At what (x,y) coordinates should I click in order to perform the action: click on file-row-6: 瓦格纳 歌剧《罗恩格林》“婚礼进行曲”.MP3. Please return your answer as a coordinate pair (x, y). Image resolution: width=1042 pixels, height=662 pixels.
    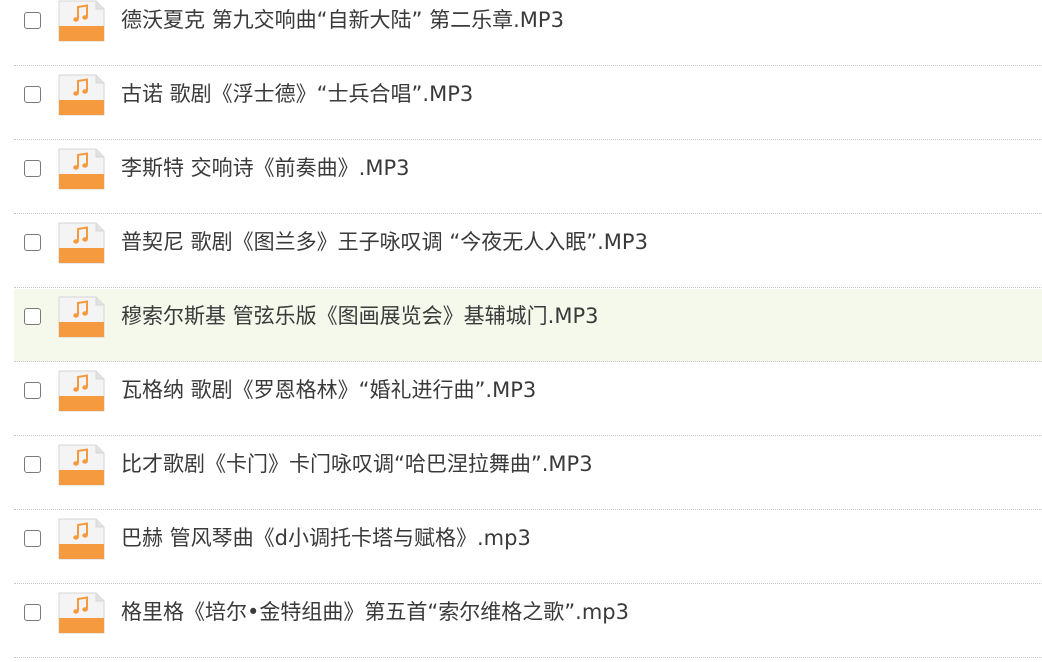
    Looking at the image, I should click on (528, 399).